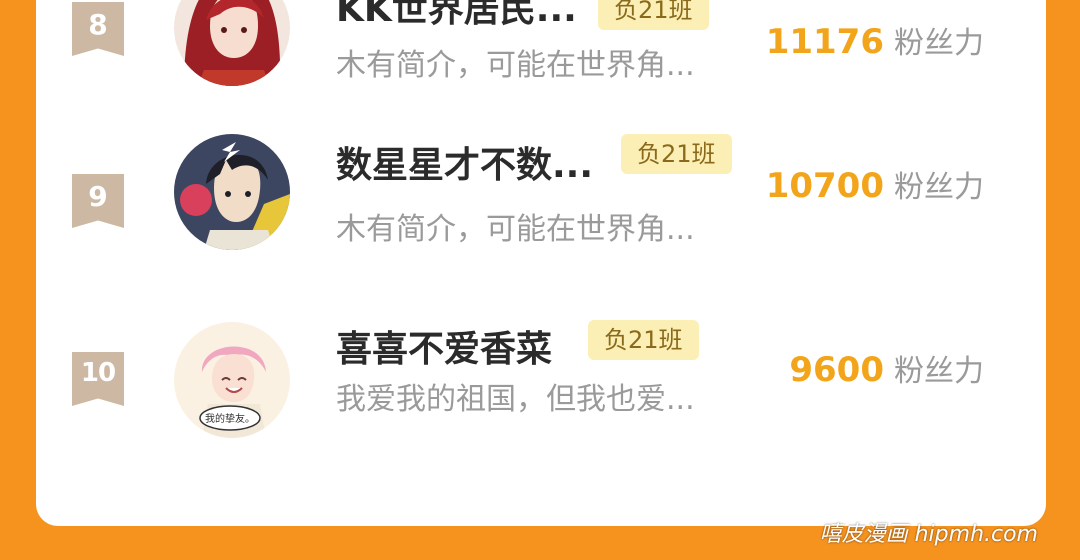 The height and width of the screenshot is (560, 1080). I want to click on watermark-text: 嘻皮漫画 hipmh.com, so click(928, 534).